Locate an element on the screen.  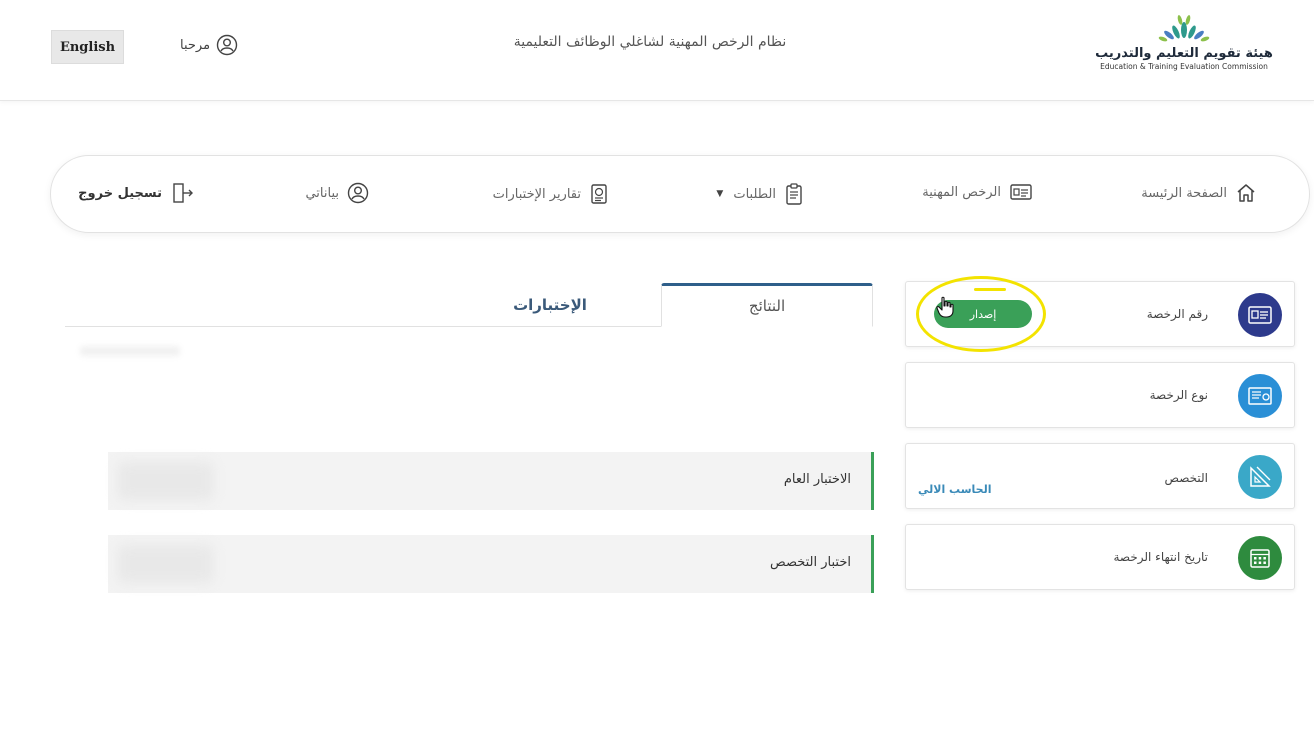
specialization-value: الحاسب الالي is located at coordinates (955, 489).